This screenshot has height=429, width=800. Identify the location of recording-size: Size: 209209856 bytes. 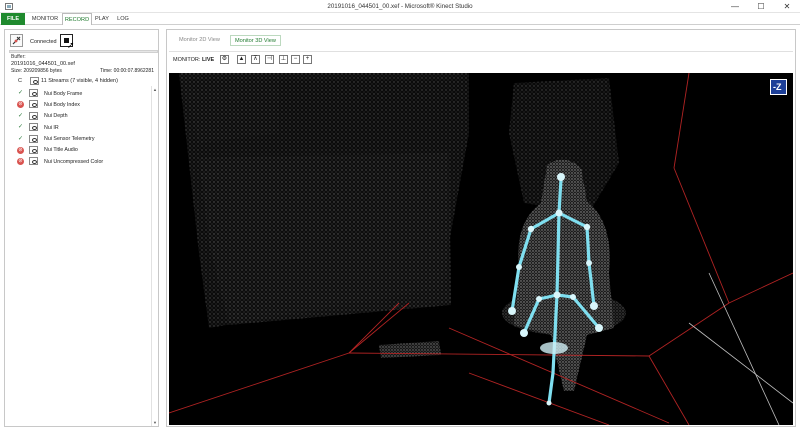
(36, 71).